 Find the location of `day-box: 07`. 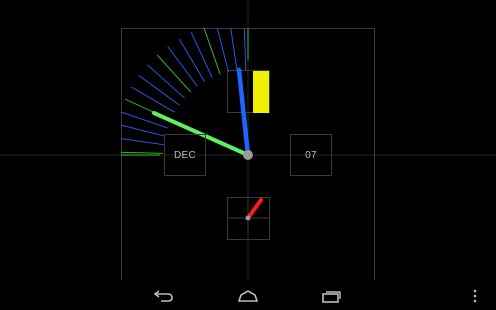

day-box: 07 is located at coordinates (311, 155).